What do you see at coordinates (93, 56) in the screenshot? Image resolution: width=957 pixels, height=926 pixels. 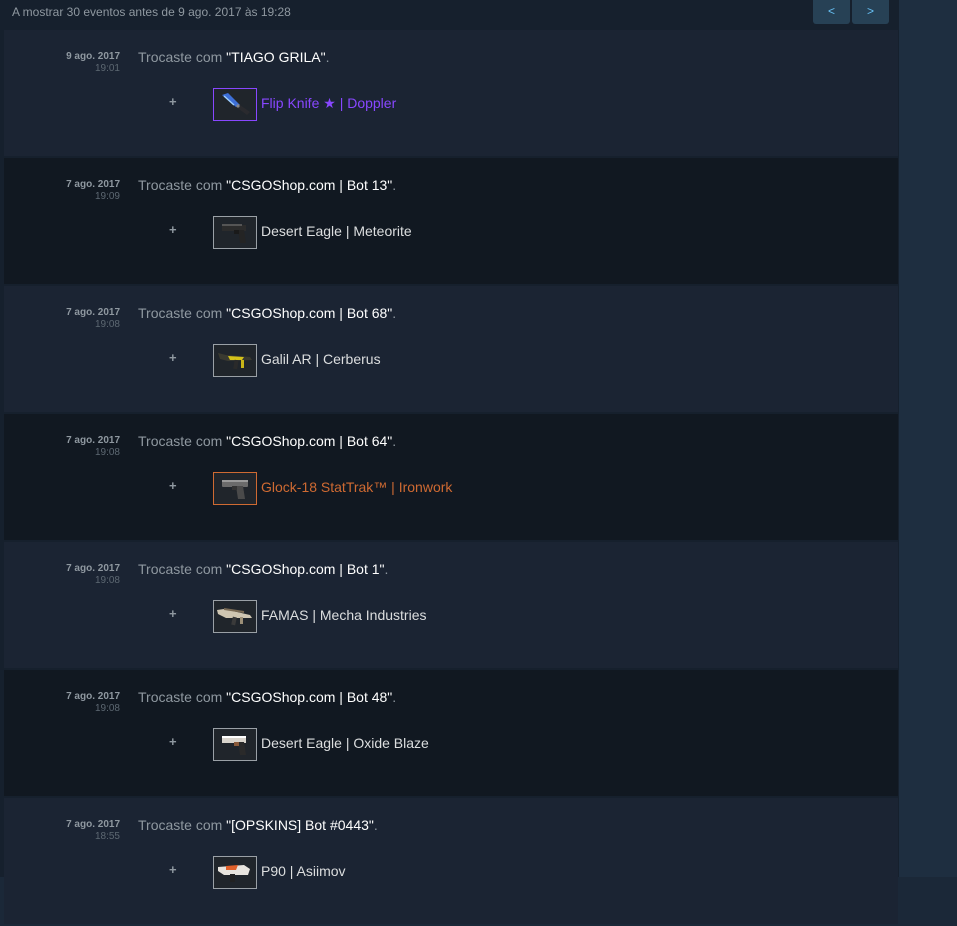 I see `event-date: 9 ago. 2017` at bounding box center [93, 56].